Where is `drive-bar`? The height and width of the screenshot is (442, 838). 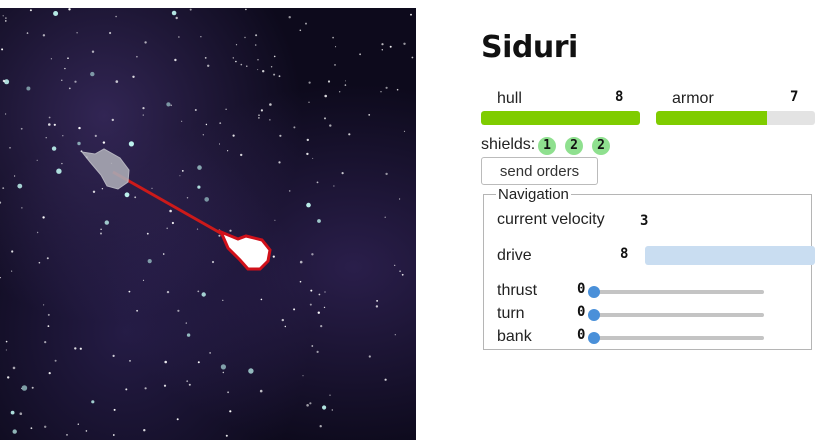
drive-bar is located at coordinates (730, 255).